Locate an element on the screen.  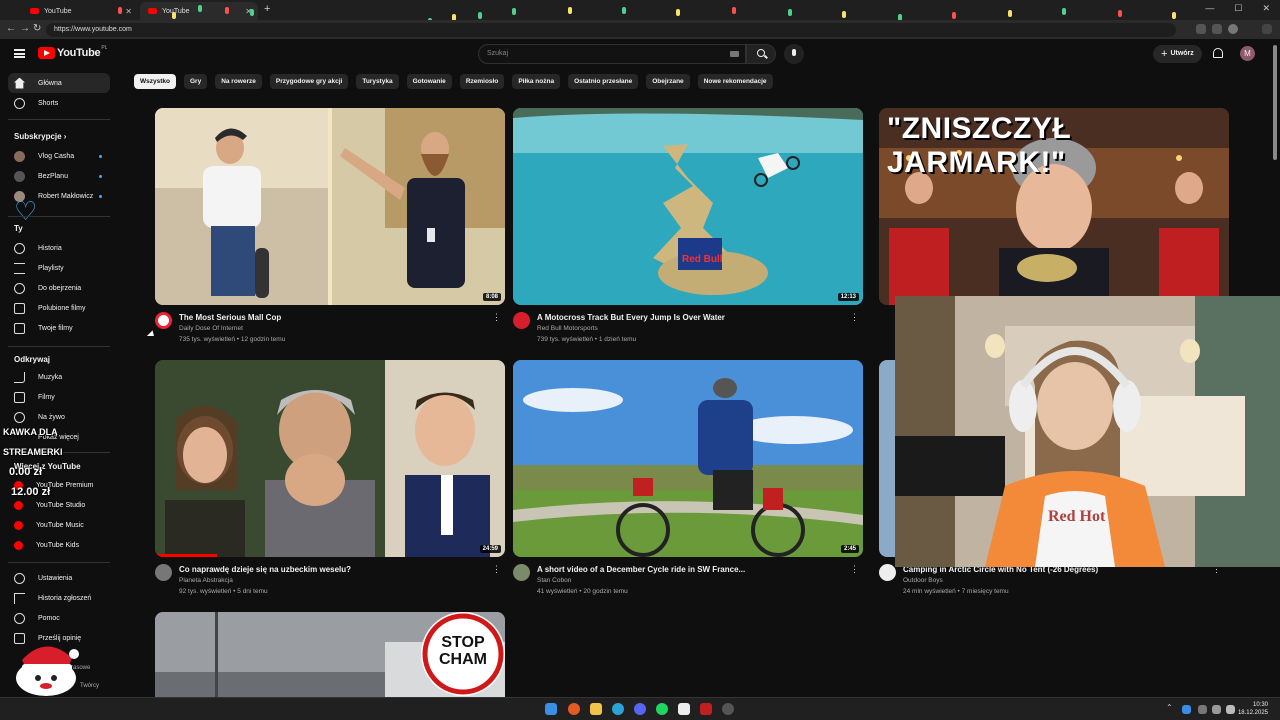
chip-crafts: Rzemiosło is located at coordinates (482, 81).